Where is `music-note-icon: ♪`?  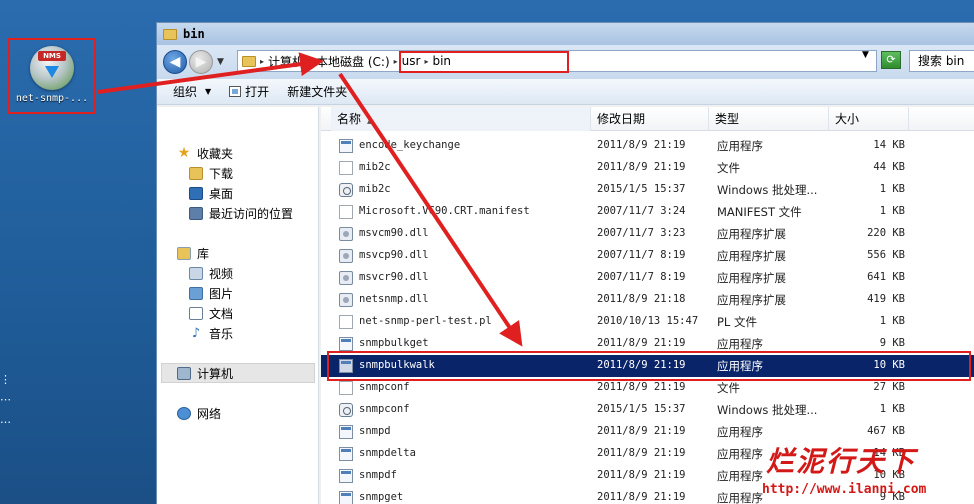
music-note-icon: ♪ is located at coordinates (196, 333).